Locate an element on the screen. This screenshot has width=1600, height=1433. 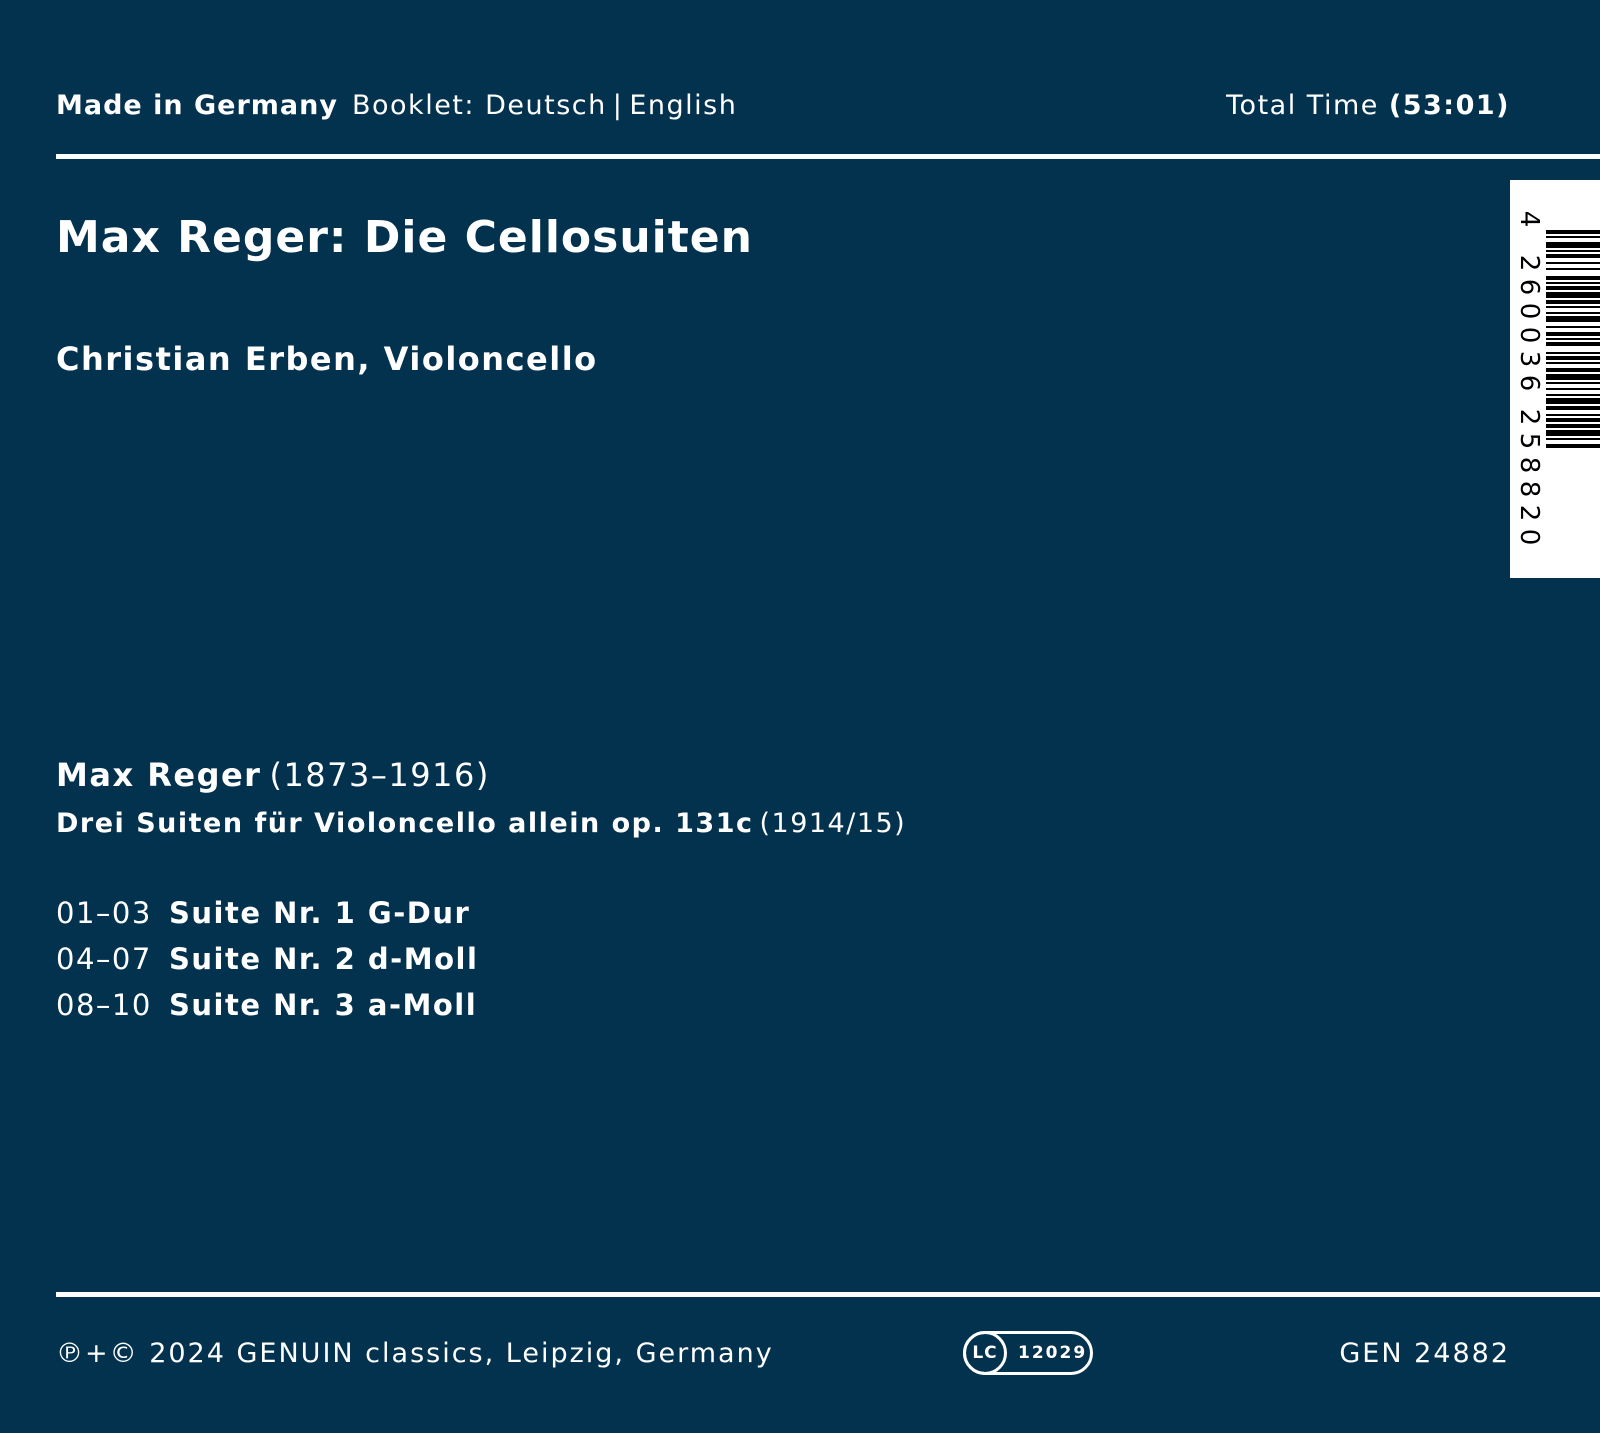
track-title: Suite Nr. 3 a-Moll is located at coordinates (323, 1005).